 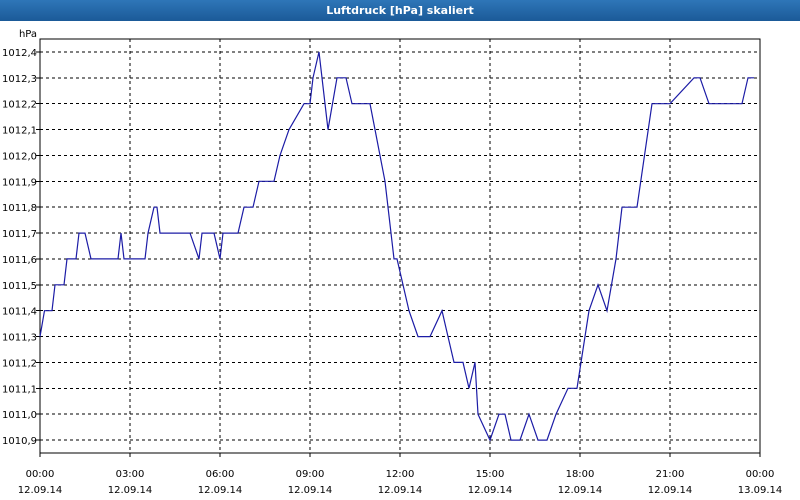 What do you see at coordinates (220, 474) in the screenshot?
I see `x-tick-time-label: 06:00` at bounding box center [220, 474].